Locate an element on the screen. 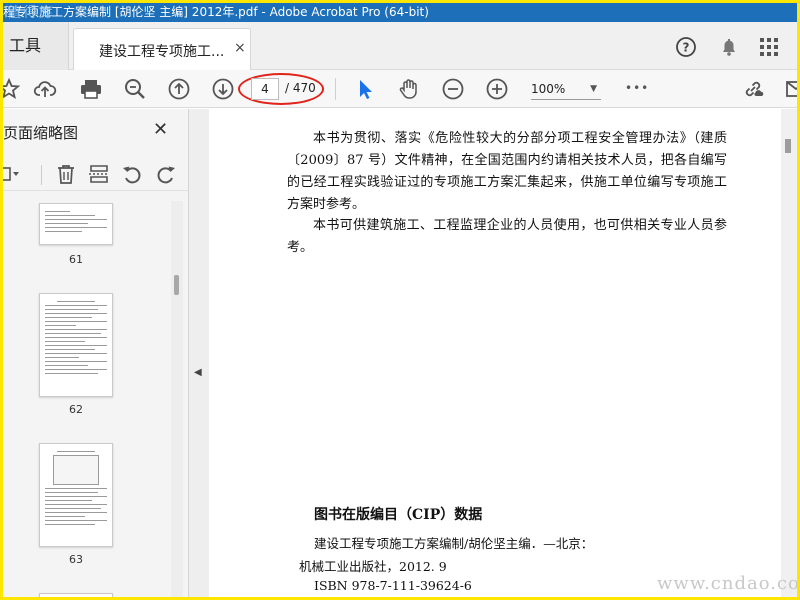  zoom-level-dropdown: 100% ▼ is located at coordinates (566, 89).